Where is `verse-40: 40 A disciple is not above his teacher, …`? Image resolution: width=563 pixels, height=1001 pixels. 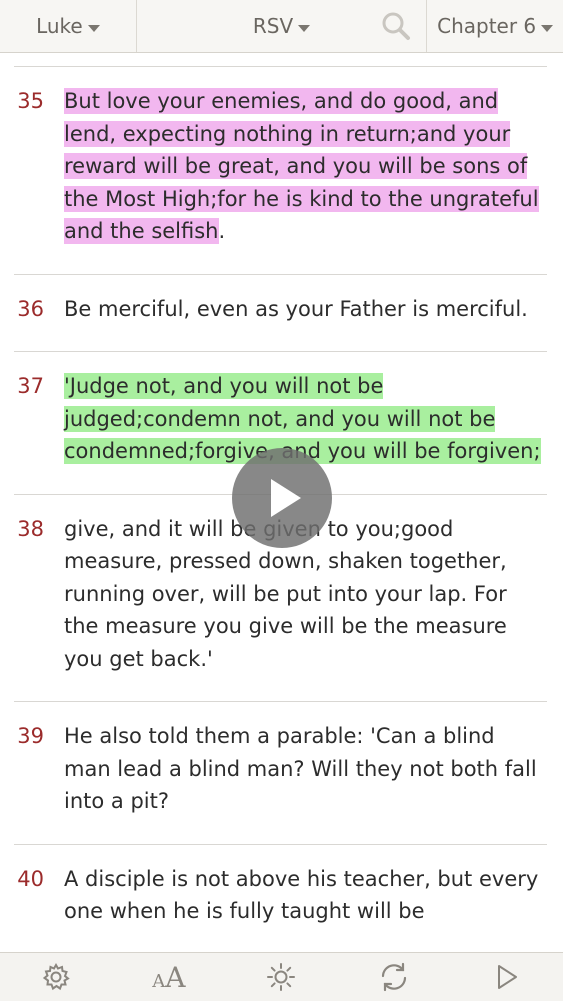
verse-40: 40 A disciple is not above his teacher, … is located at coordinates (281, 899).